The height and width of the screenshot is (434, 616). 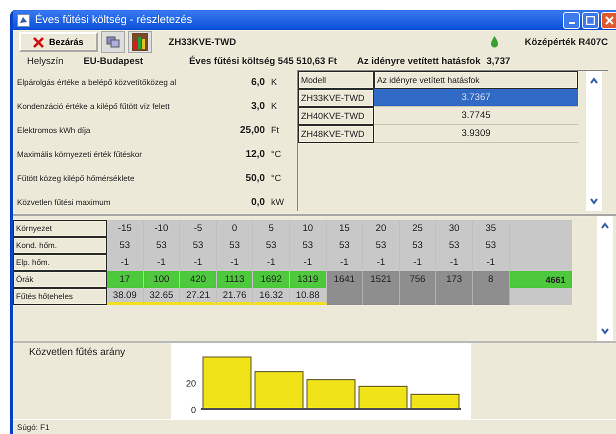 I want to click on row-header: Környezet, so click(x=60, y=229).